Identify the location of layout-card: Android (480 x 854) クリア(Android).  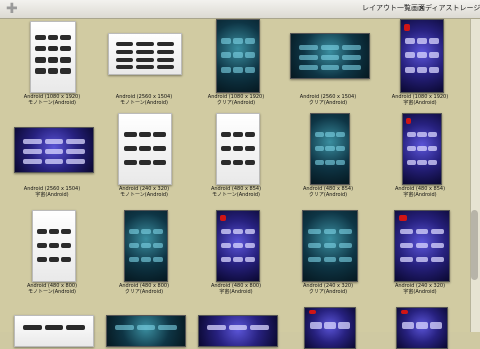
(328, 158).